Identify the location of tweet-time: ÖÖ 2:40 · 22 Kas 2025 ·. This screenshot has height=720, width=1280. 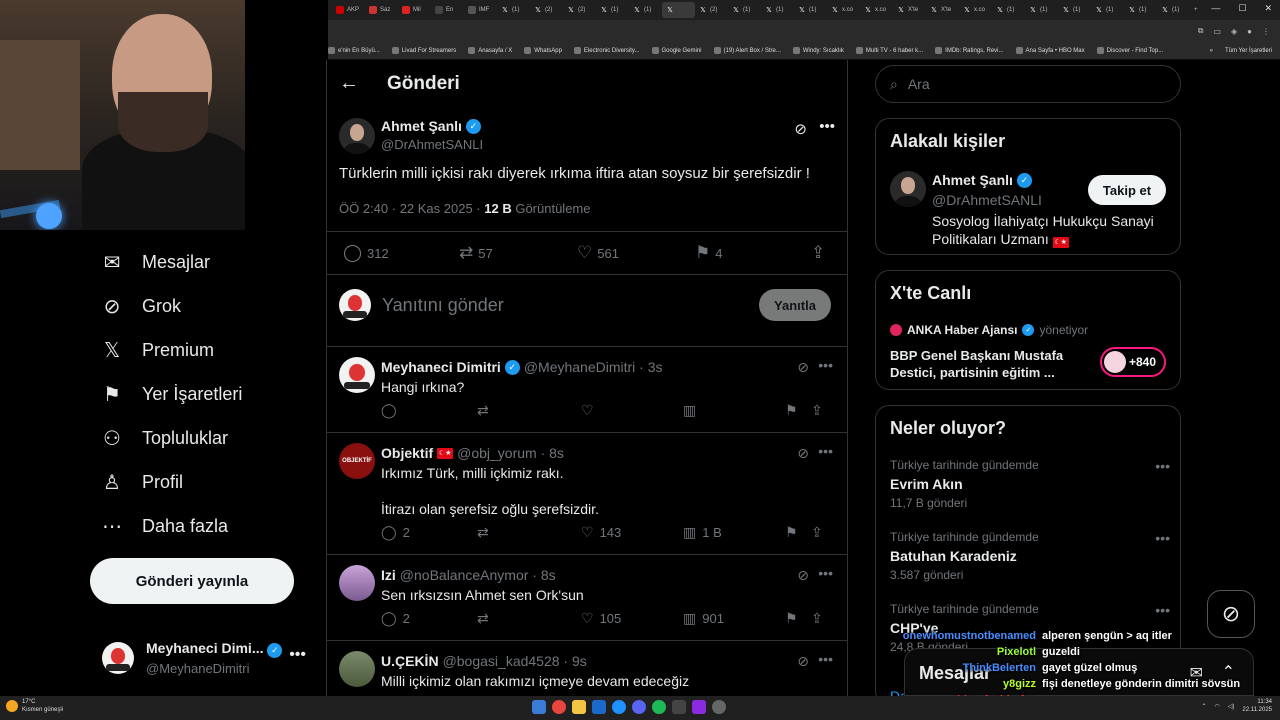
(411, 208).